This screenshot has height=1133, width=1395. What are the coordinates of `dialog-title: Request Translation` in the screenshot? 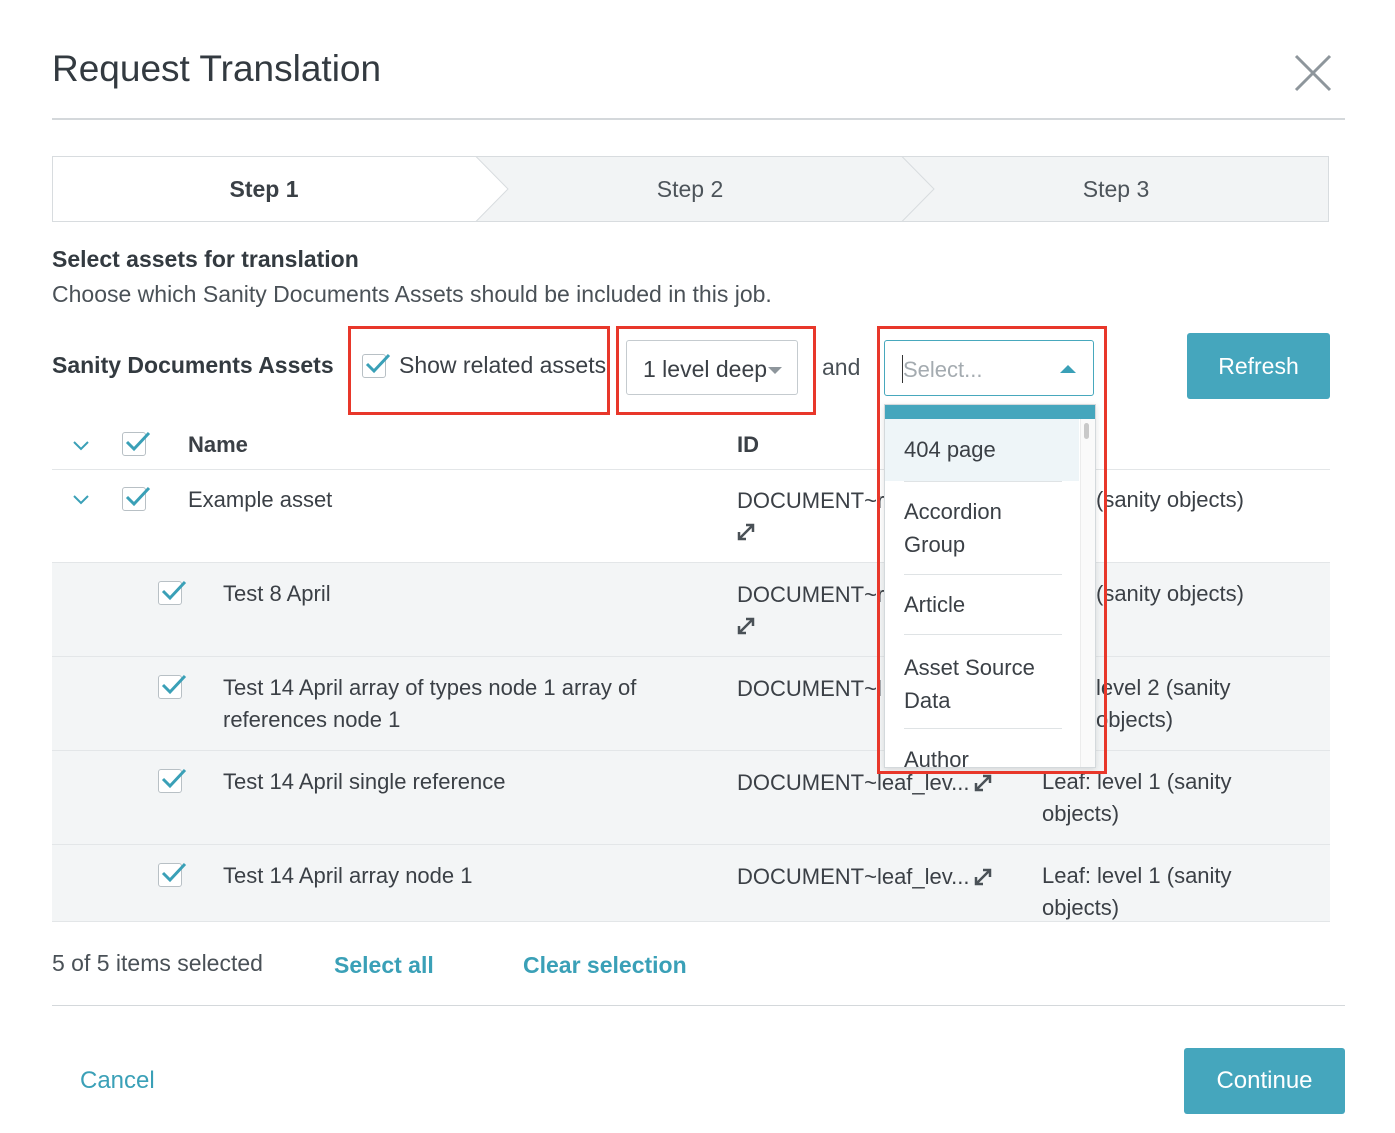 It's located at (217, 68).